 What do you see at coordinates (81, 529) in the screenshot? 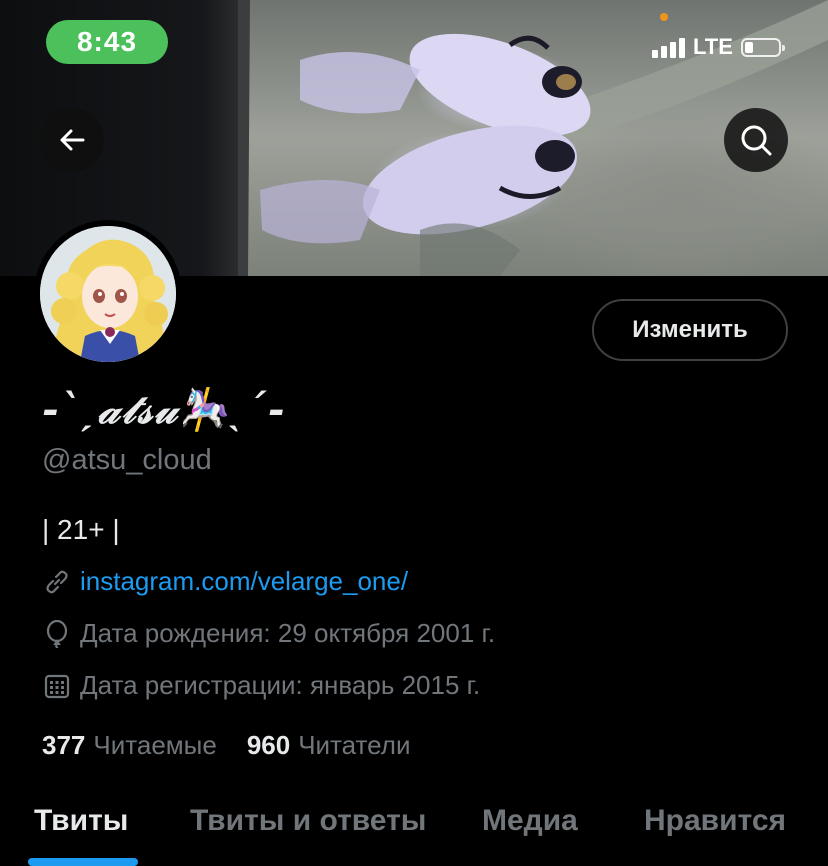
I see `bio-text: | 21+ |` at bounding box center [81, 529].